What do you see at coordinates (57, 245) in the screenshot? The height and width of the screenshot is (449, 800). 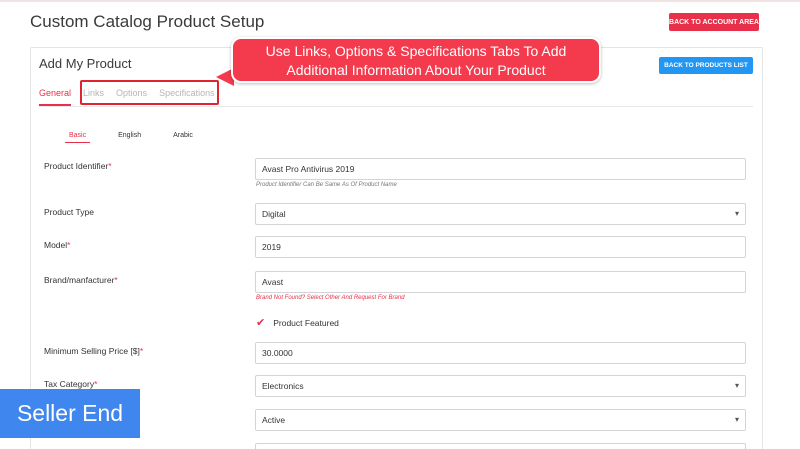 I see `model-label: Model*` at bounding box center [57, 245].